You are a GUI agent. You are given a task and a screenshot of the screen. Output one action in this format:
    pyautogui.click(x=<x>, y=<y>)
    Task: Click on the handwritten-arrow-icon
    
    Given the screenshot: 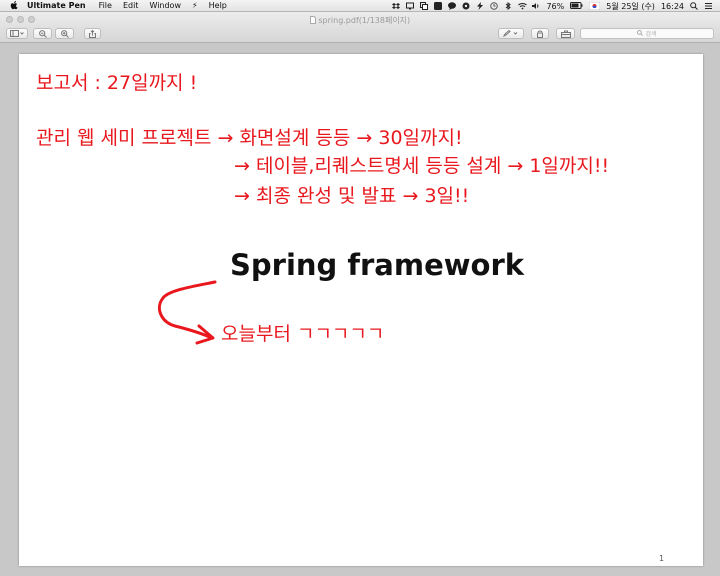 What is the action you would take?
    pyautogui.click(x=187, y=312)
    